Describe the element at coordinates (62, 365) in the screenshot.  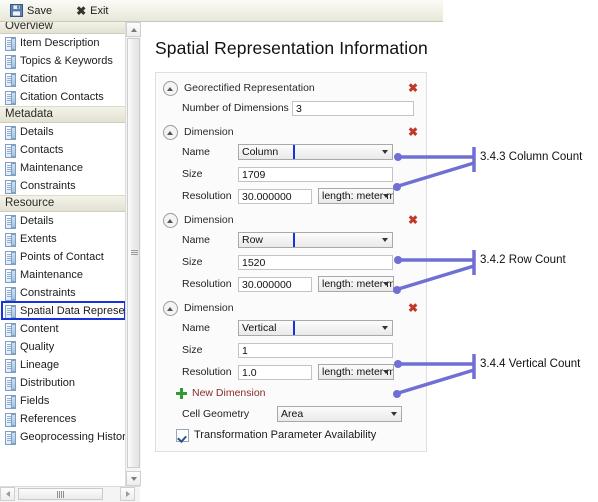
I see `sidebar-item-lineage: Lineage` at that location.